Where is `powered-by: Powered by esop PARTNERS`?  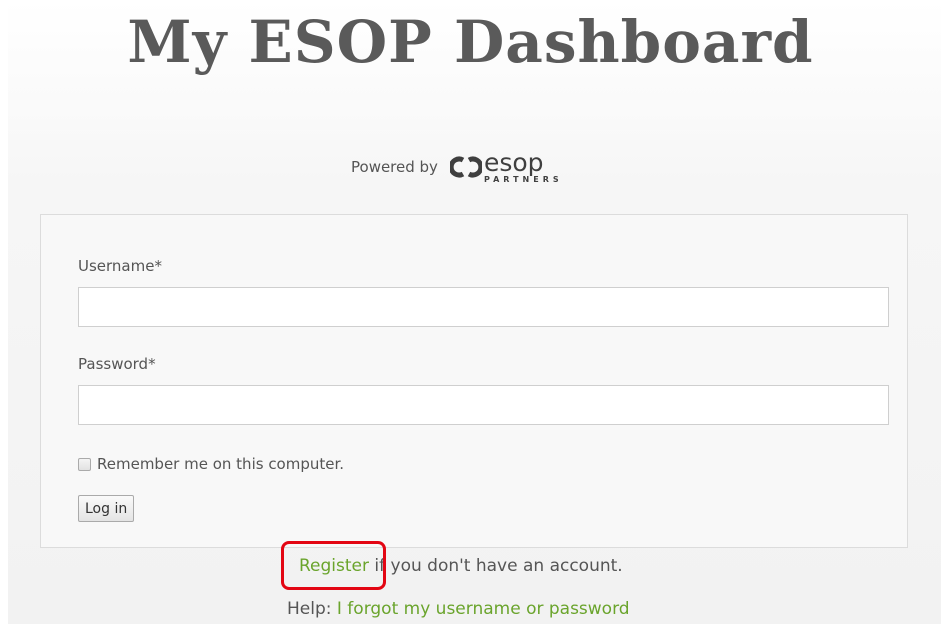
powered-by: Powered by esop PARTNERS is located at coordinates (457, 167).